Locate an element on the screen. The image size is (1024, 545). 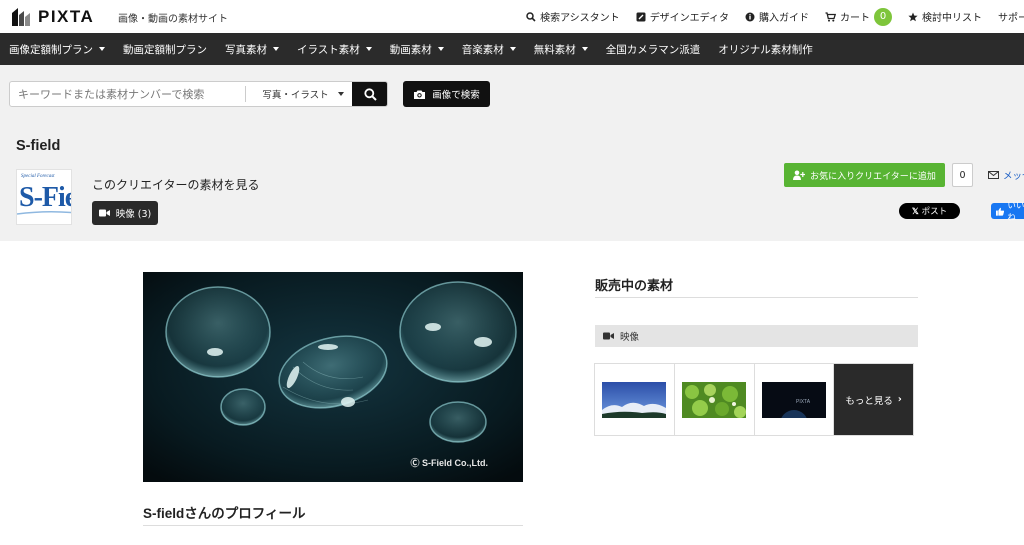
sky-thumbnail-image is located at coordinates (634, 399).